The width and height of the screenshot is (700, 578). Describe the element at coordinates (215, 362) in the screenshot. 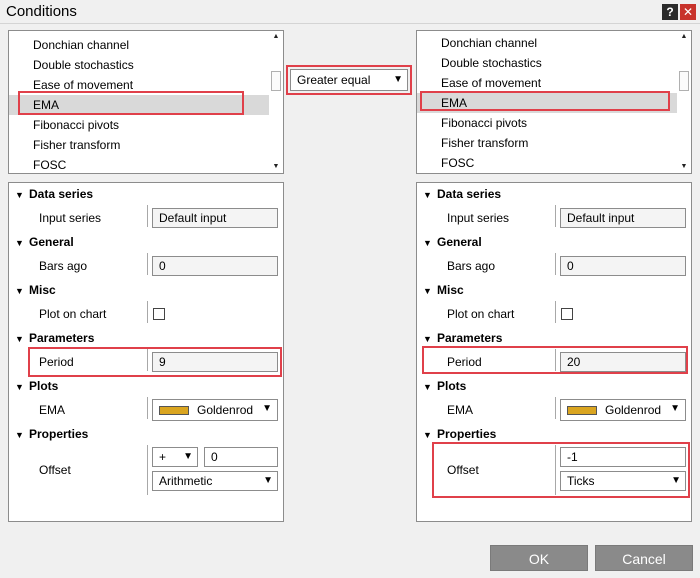

I see `period-field: 9` at that location.